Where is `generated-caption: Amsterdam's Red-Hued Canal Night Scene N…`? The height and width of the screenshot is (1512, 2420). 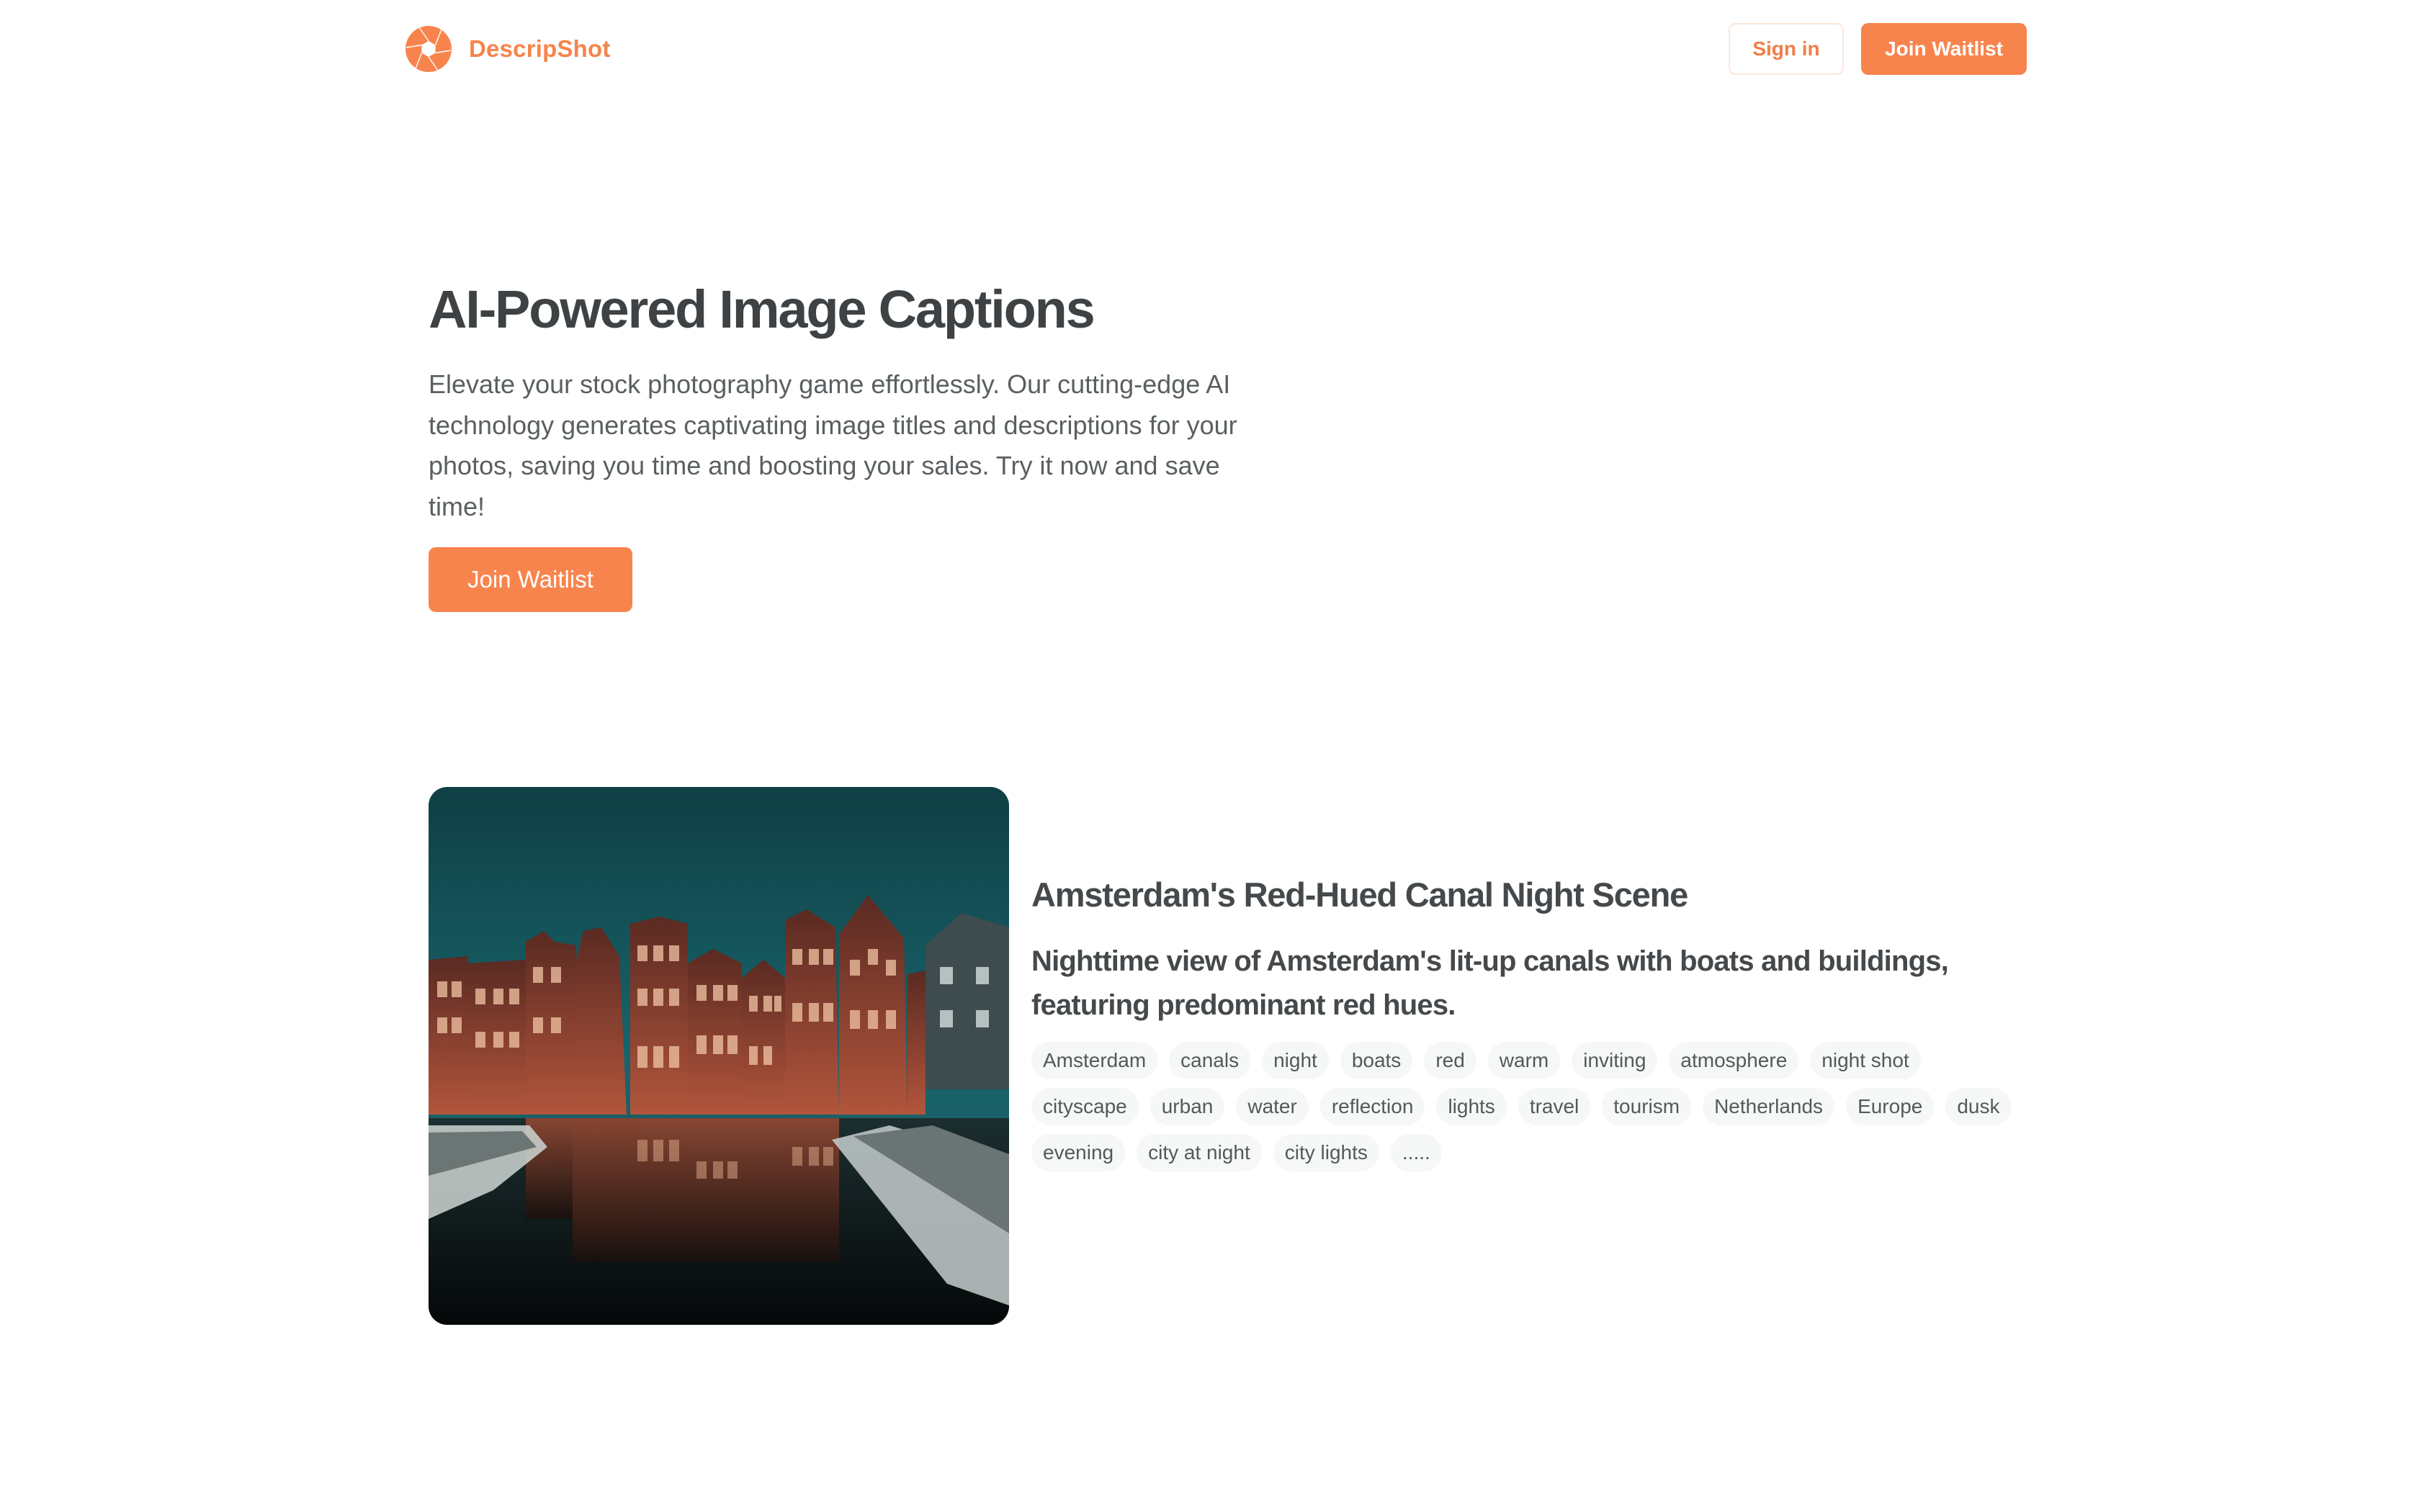 generated-caption: Amsterdam's Red-Hued Canal Night Scene N… is located at coordinates (1528, 1022).